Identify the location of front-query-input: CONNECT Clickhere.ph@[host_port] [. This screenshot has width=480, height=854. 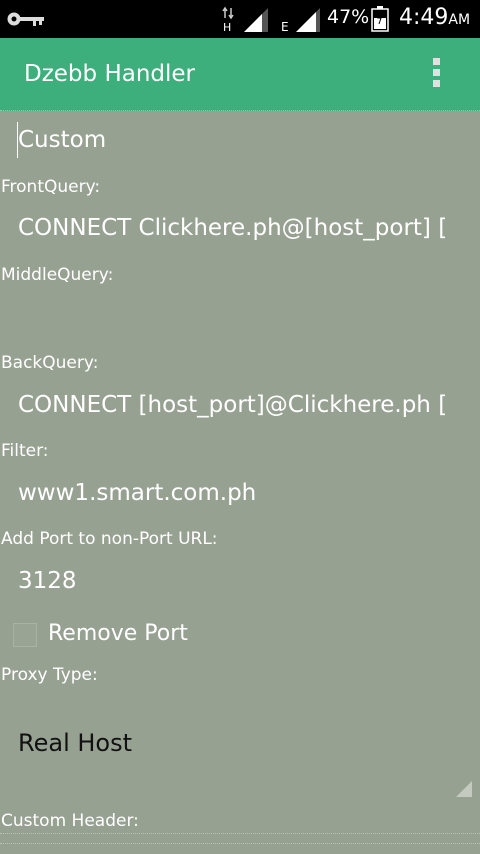
(240, 228).